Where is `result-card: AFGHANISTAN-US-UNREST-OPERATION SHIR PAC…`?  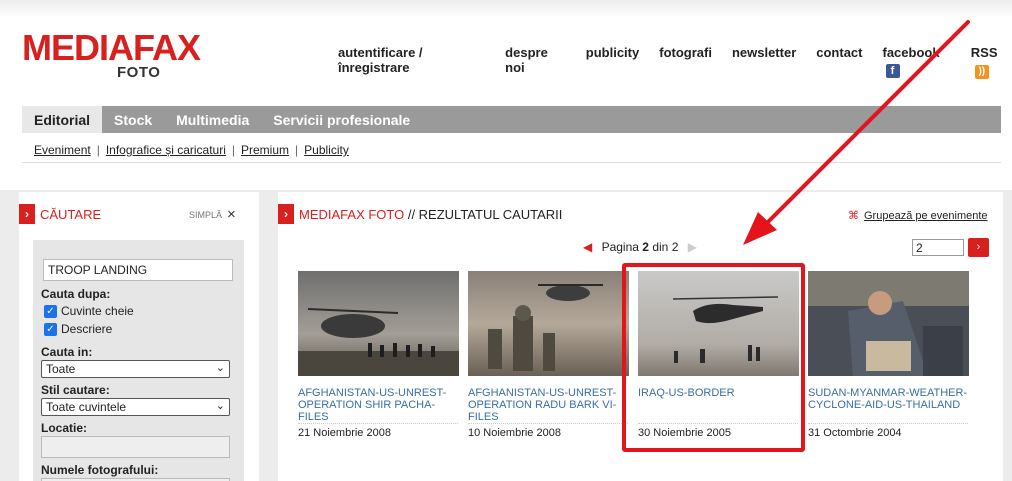
result-card: AFGHANISTAN-US-UNREST-OPERATION SHIR PAC… is located at coordinates (379, 355).